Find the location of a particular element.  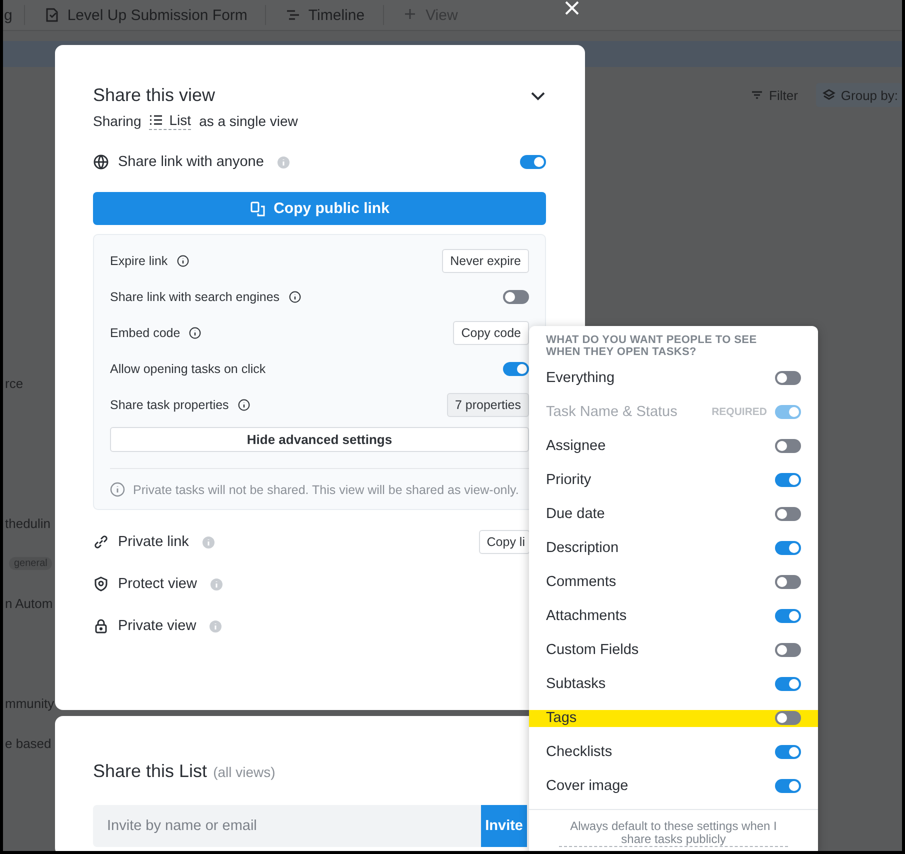

setting-button: Copy code is located at coordinates (491, 333).